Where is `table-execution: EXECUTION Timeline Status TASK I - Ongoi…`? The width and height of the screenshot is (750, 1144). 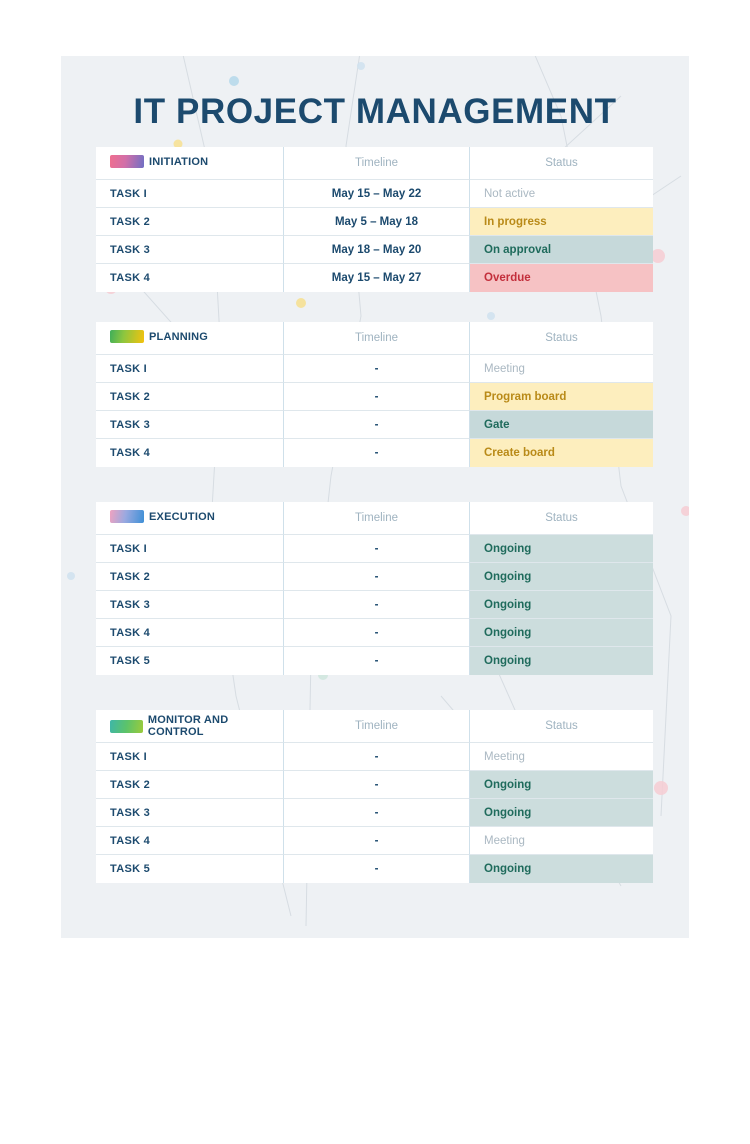 table-execution: EXECUTION Timeline Status TASK I - Ongoi… is located at coordinates (374, 588).